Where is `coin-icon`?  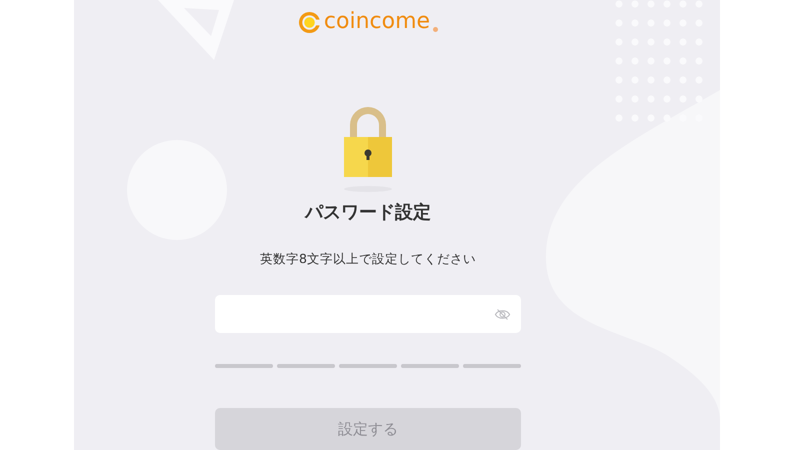
coin-icon is located at coordinates (309, 22).